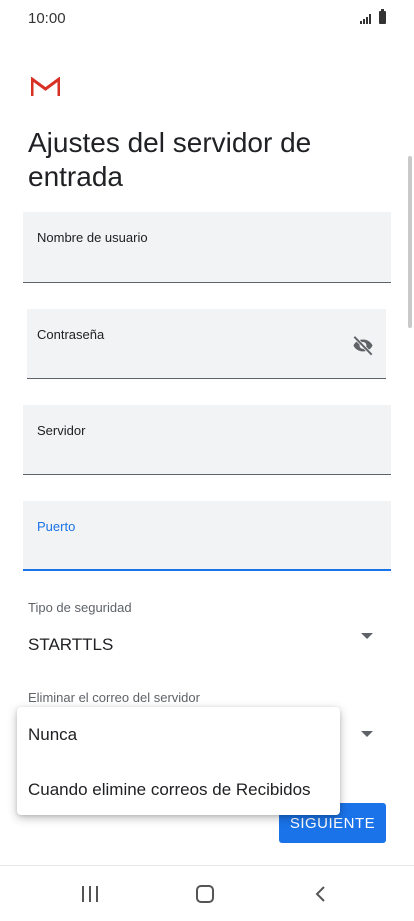 The image size is (414, 921). What do you see at coordinates (207, 440) in the screenshot?
I see `server-field: Servidor` at bounding box center [207, 440].